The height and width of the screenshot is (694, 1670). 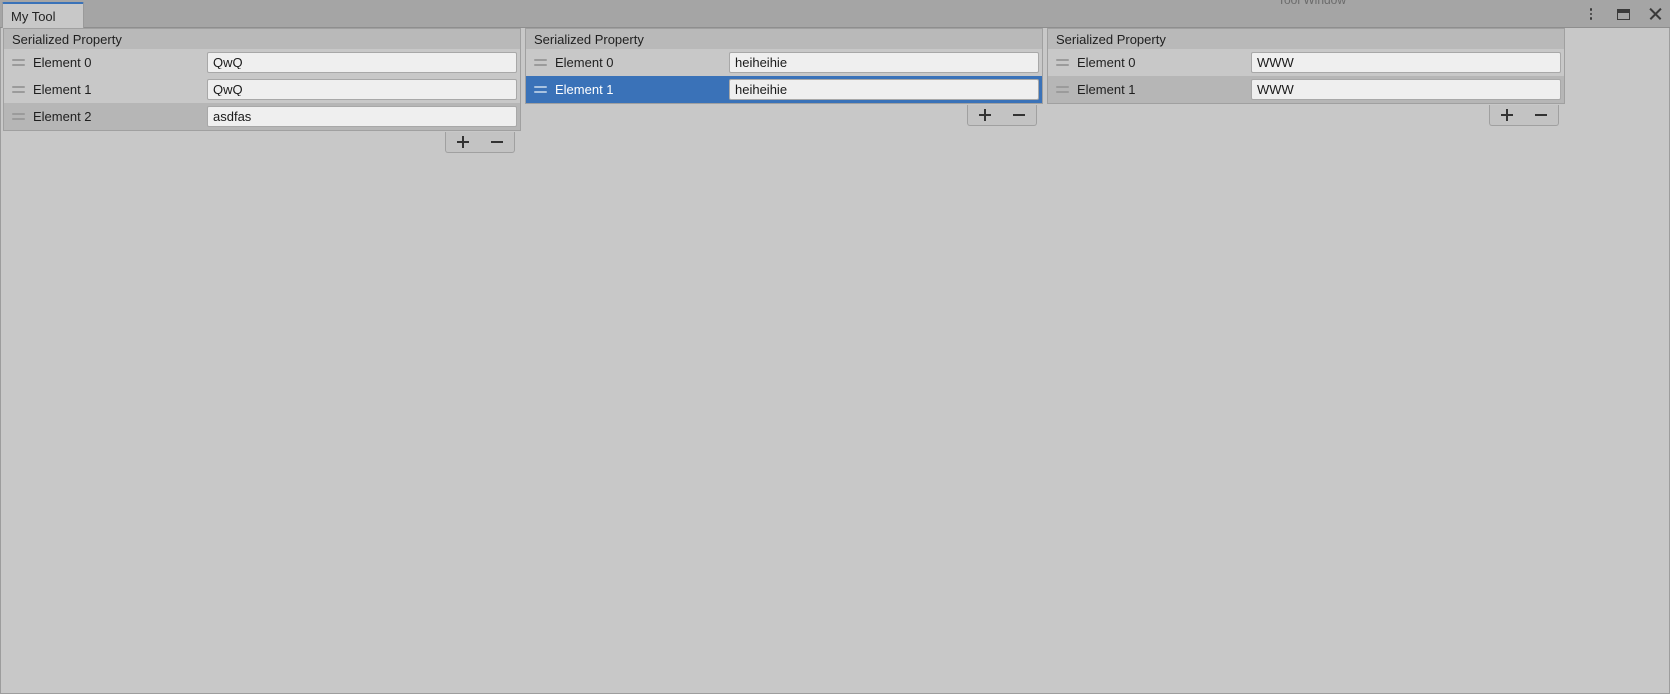 What do you see at coordinates (62, 116) in the screenshot?
I see `list-1-row-2-label: Element 2` at bounding box center [62, 116].